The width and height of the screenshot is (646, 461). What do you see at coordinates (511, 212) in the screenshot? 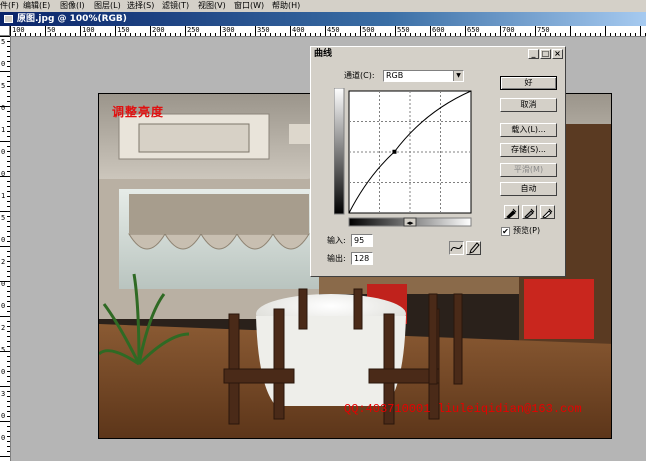
I see `black-eyedropper-button` at bounding box center [511, 212].